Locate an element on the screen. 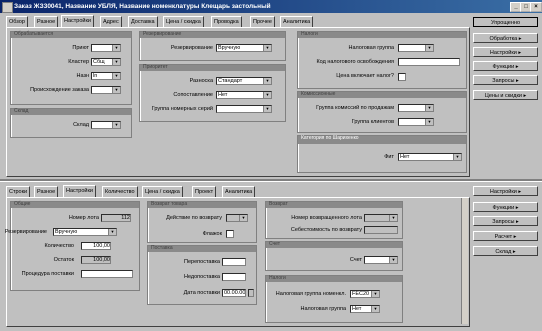 The width and height of the screenshot is (542, 331). return-flag-label: Флажок is located at coordinates (212, 234).